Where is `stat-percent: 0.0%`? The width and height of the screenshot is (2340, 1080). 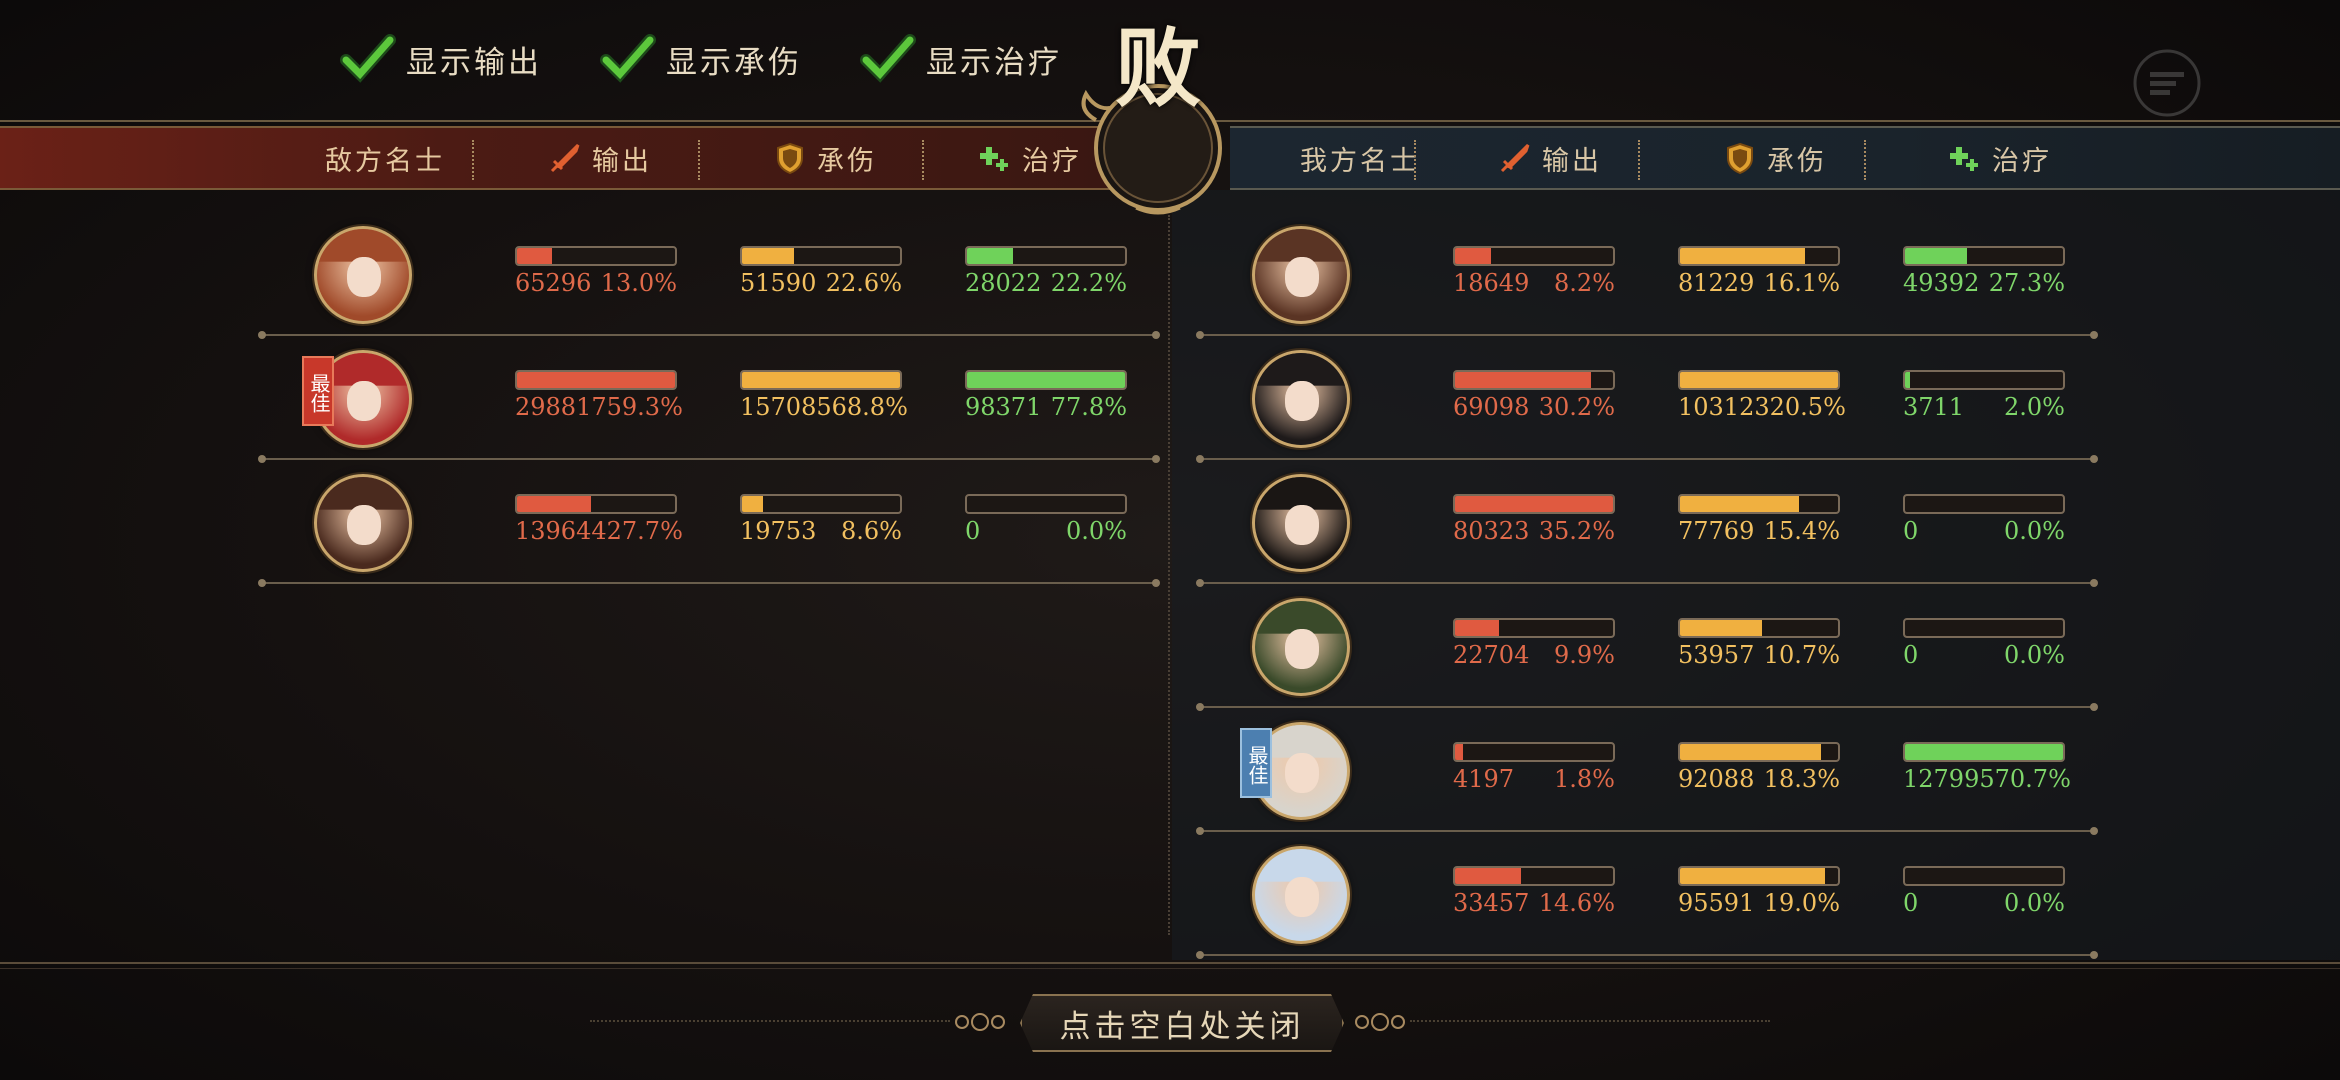 stat-percent: 0.0% is located at coordinates (2034, 531).